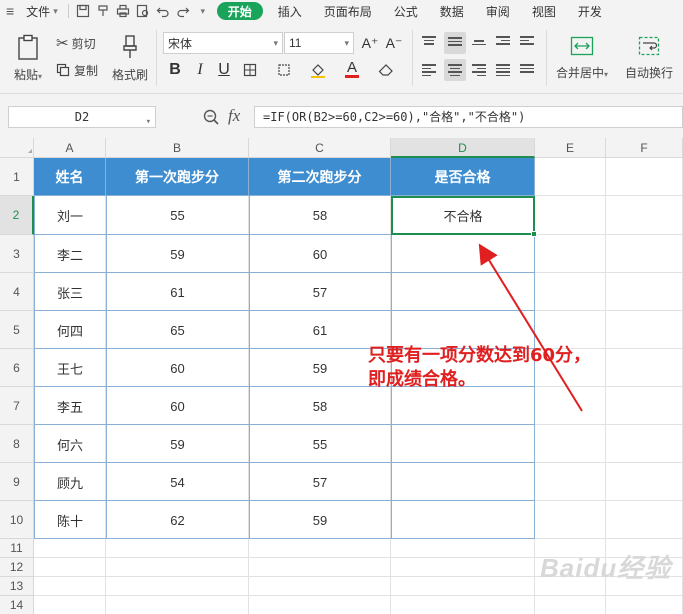 The image size is (683, 614). What do you see at coordinates (17, 215) in the screenshot?
I see `row-header-2: 2` at bounding box center [17, 215].